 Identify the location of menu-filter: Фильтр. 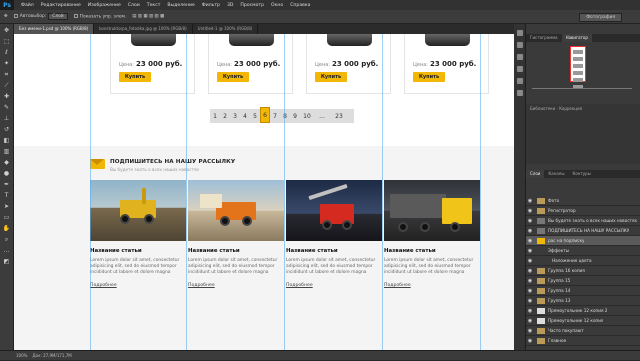
(211, 5).